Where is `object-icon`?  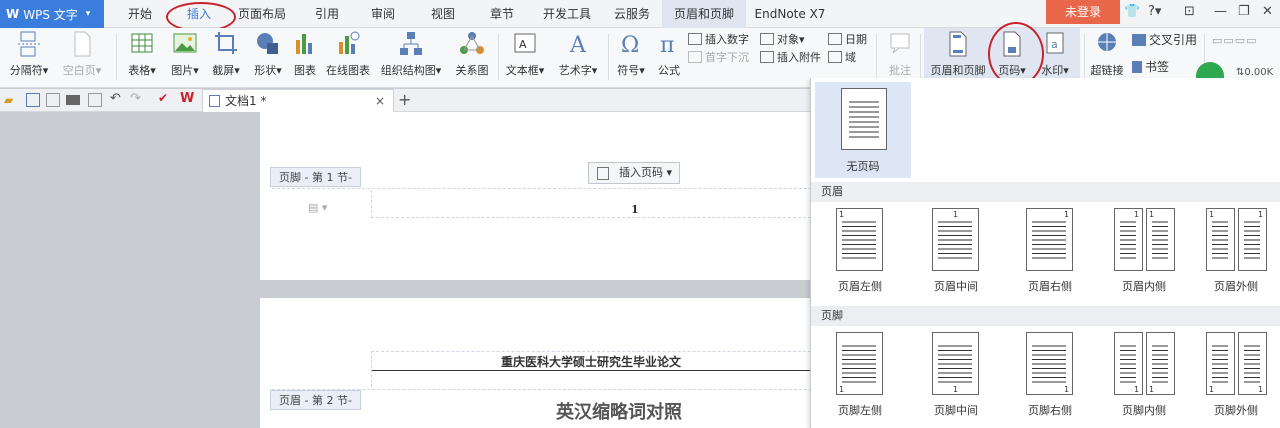 object-icon is located at coordinates (767, 39).